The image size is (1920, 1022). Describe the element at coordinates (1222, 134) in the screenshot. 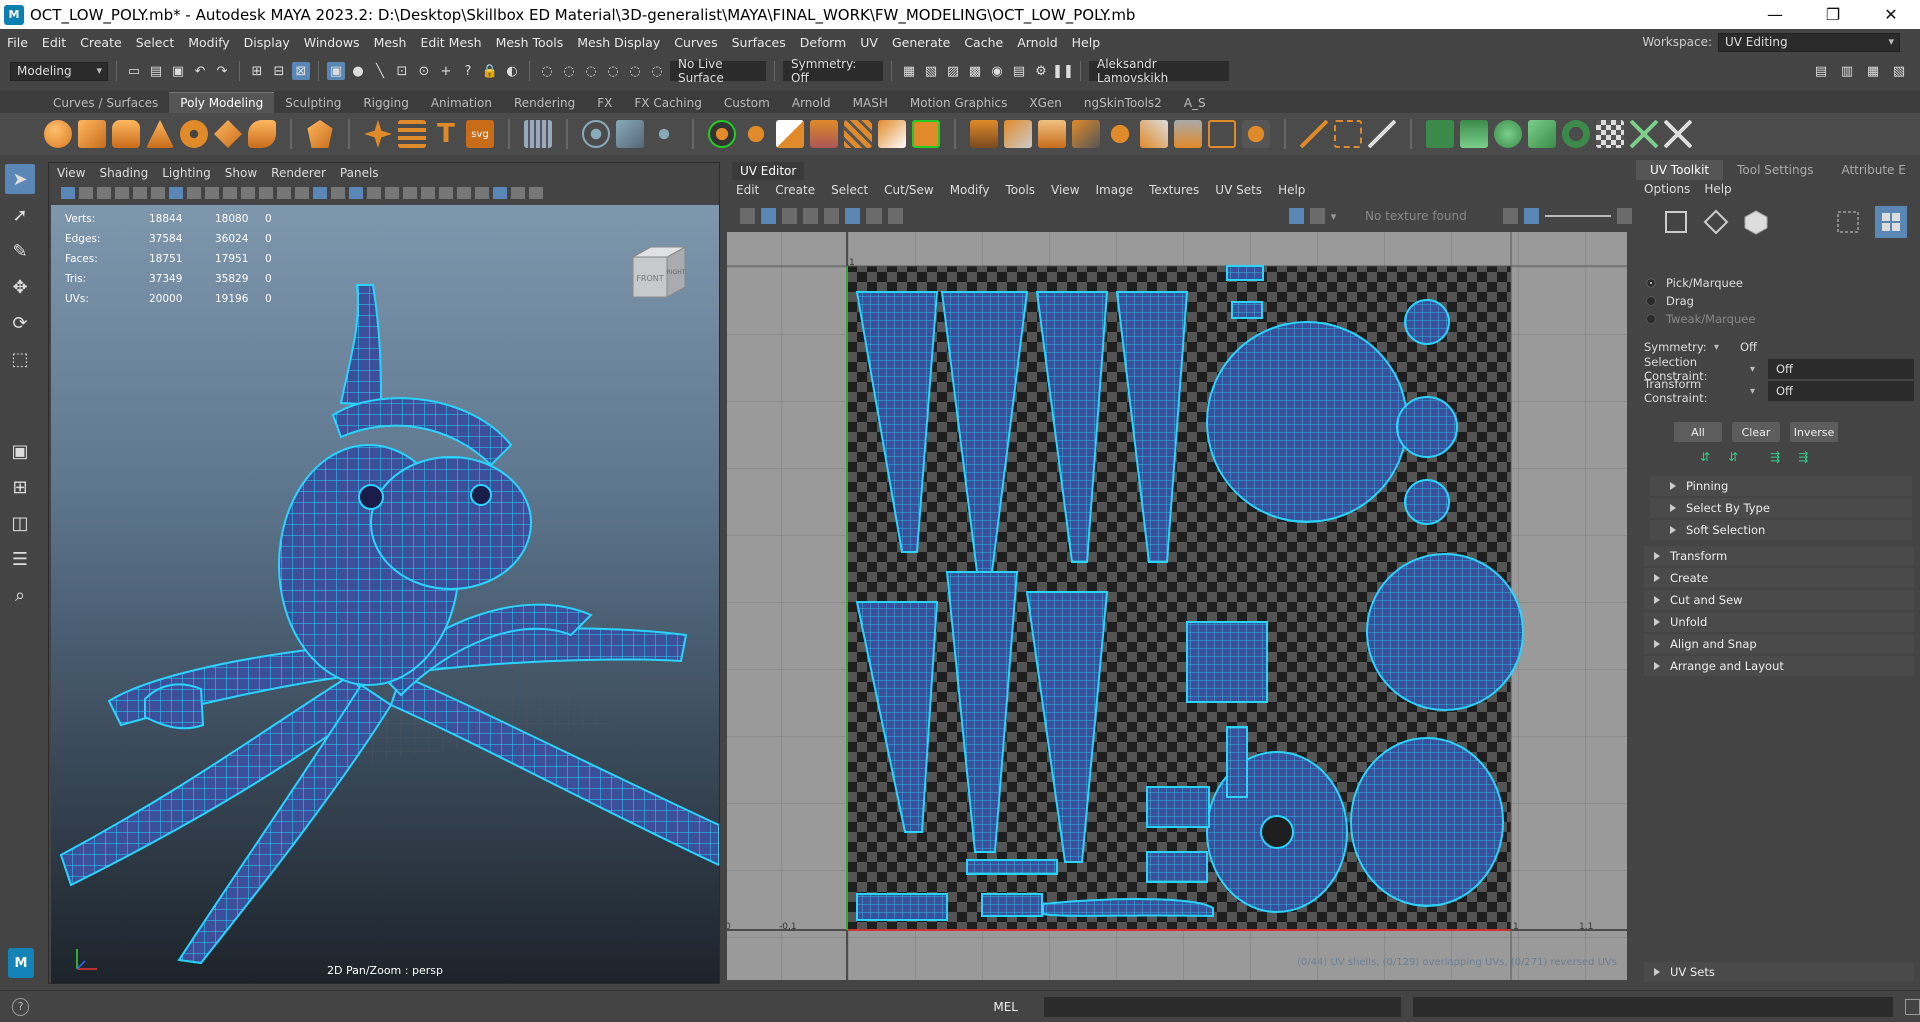

I see `merge-icon` at that location.